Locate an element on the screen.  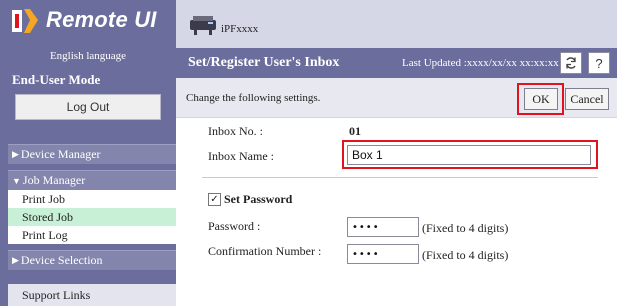
page-title: Set/Register User's Inbox is located at coordinates (264, 62).